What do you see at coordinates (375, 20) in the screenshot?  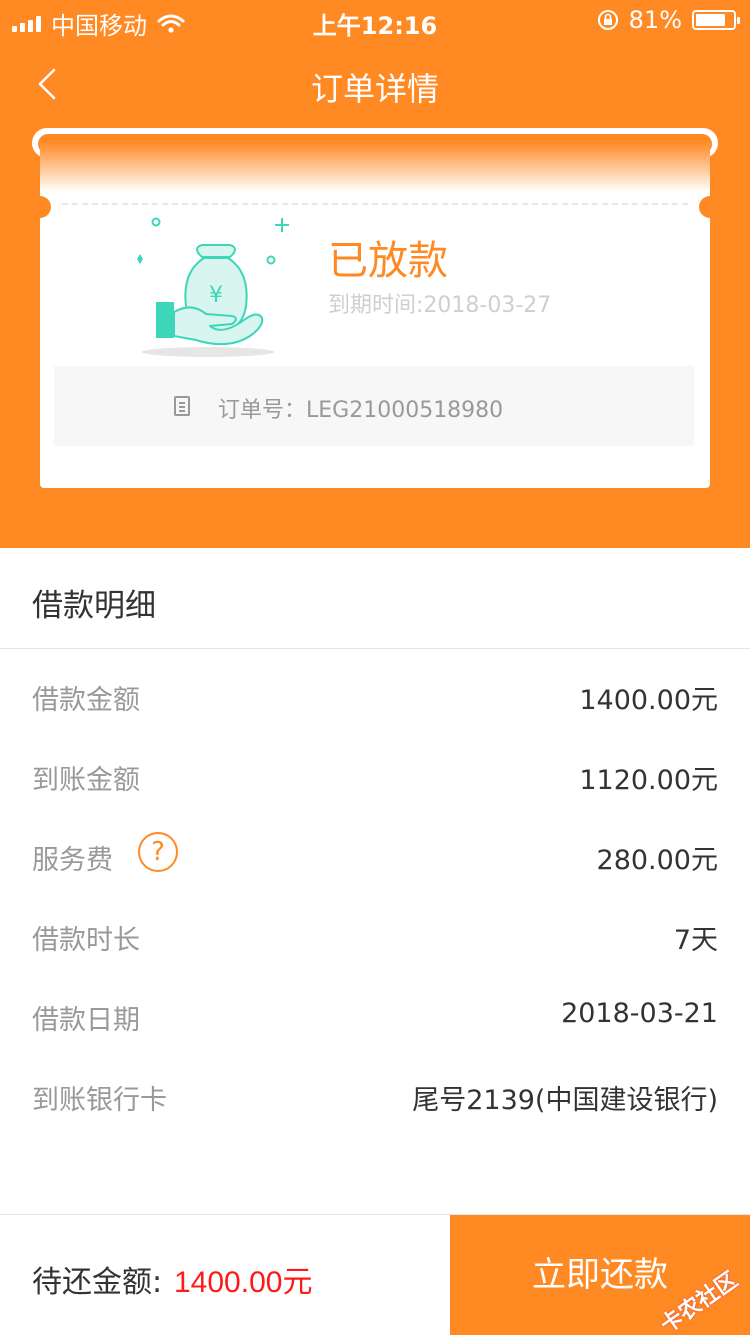 I see `status-bar: 中国移动 上午12:16 81%` at bounding box center [375, 20].